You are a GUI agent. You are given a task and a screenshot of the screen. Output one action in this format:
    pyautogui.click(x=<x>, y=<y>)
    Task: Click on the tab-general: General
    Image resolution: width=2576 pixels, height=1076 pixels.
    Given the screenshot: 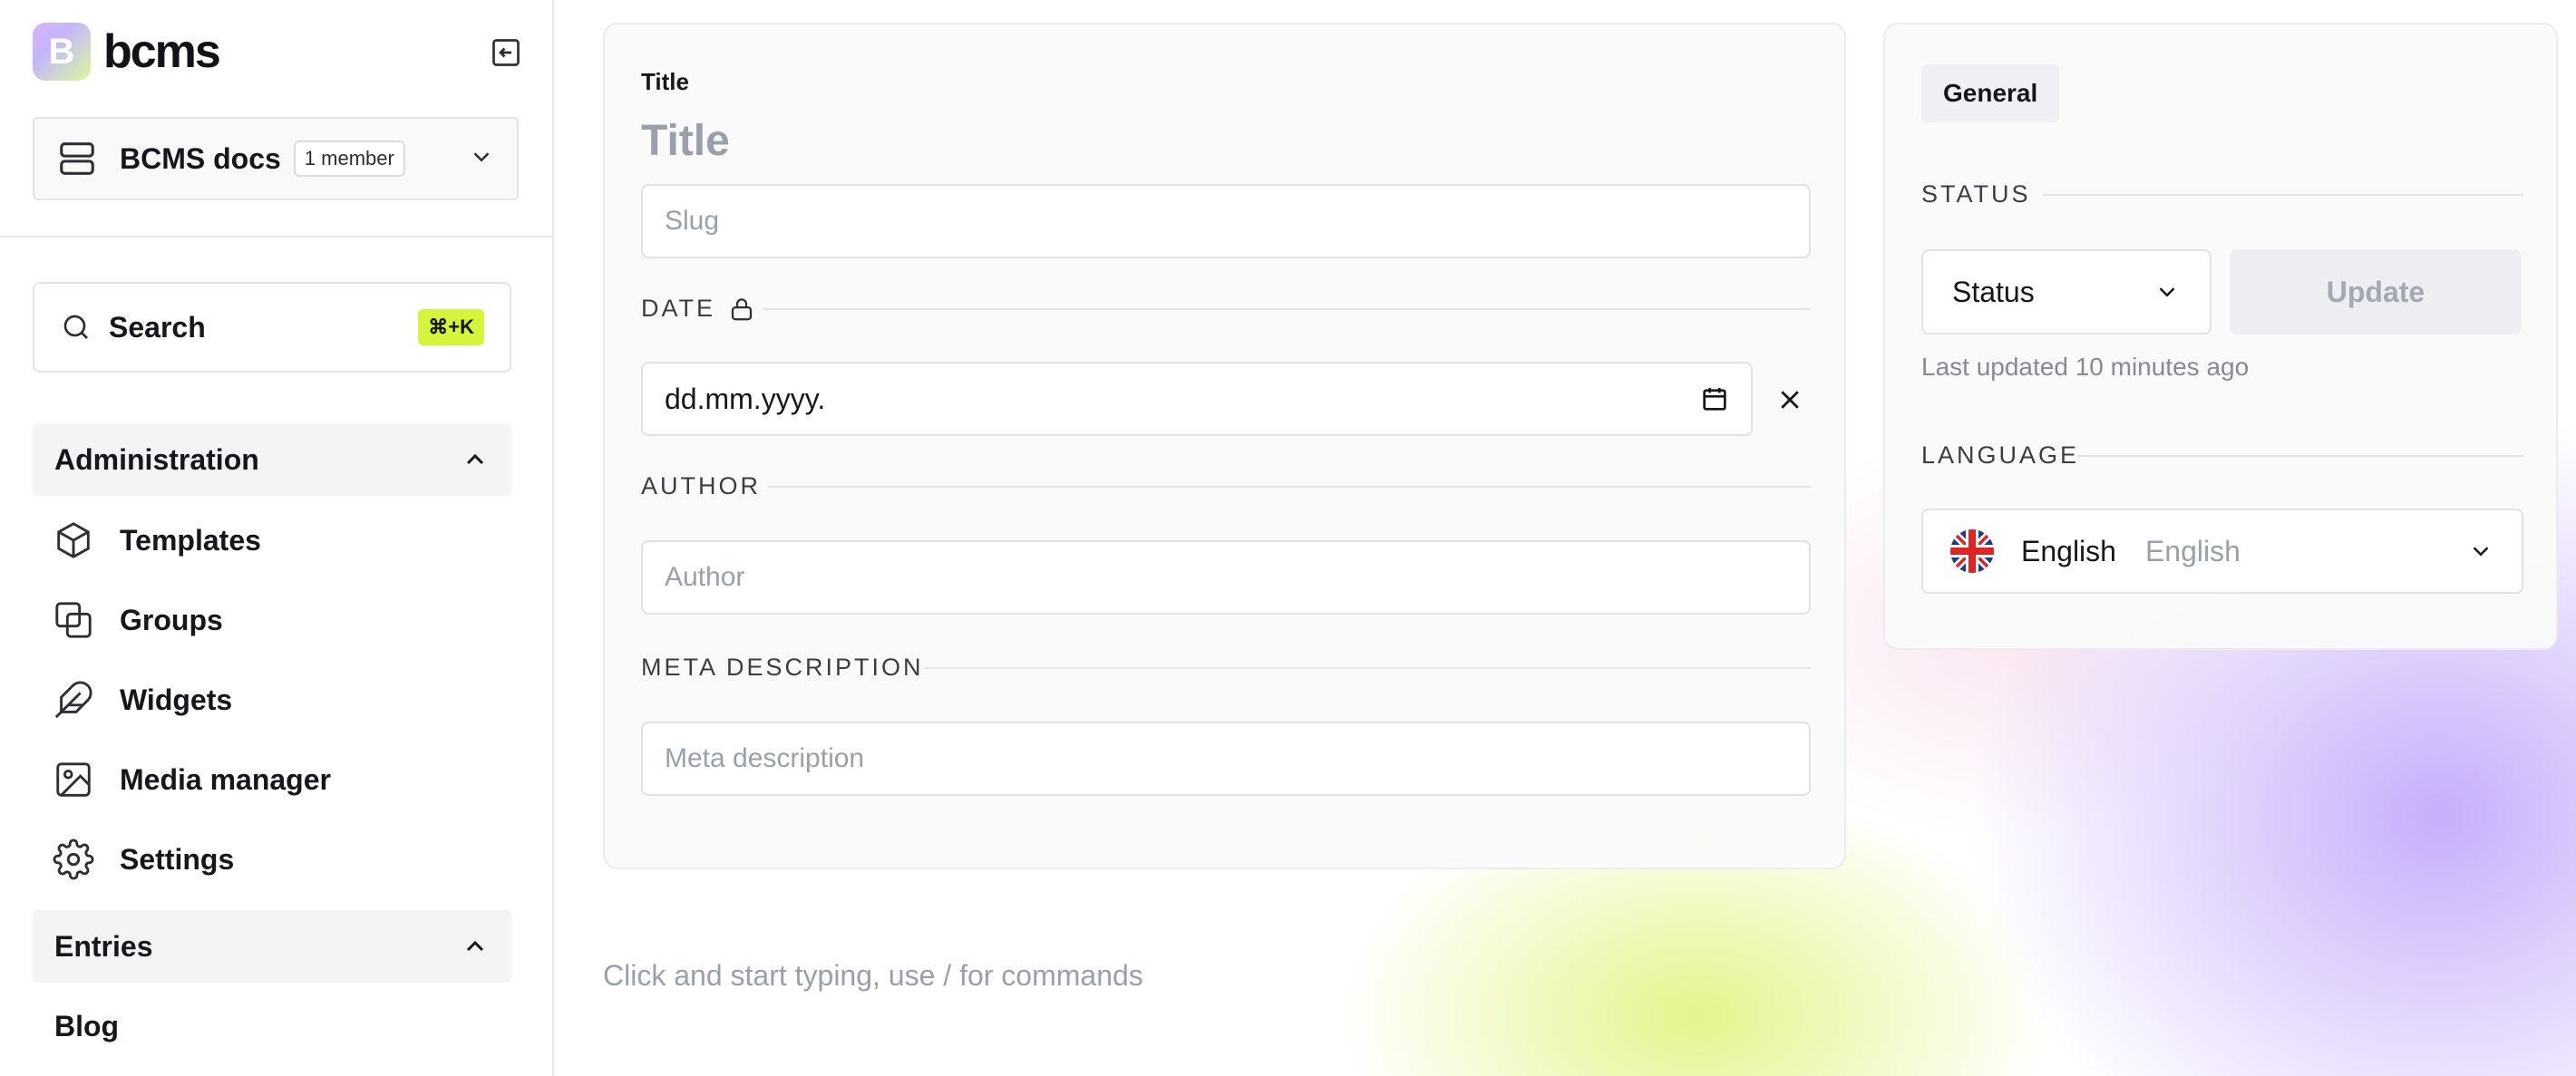 What is the action you would take?
    pyautogui.click(x=1991, y=93)
    